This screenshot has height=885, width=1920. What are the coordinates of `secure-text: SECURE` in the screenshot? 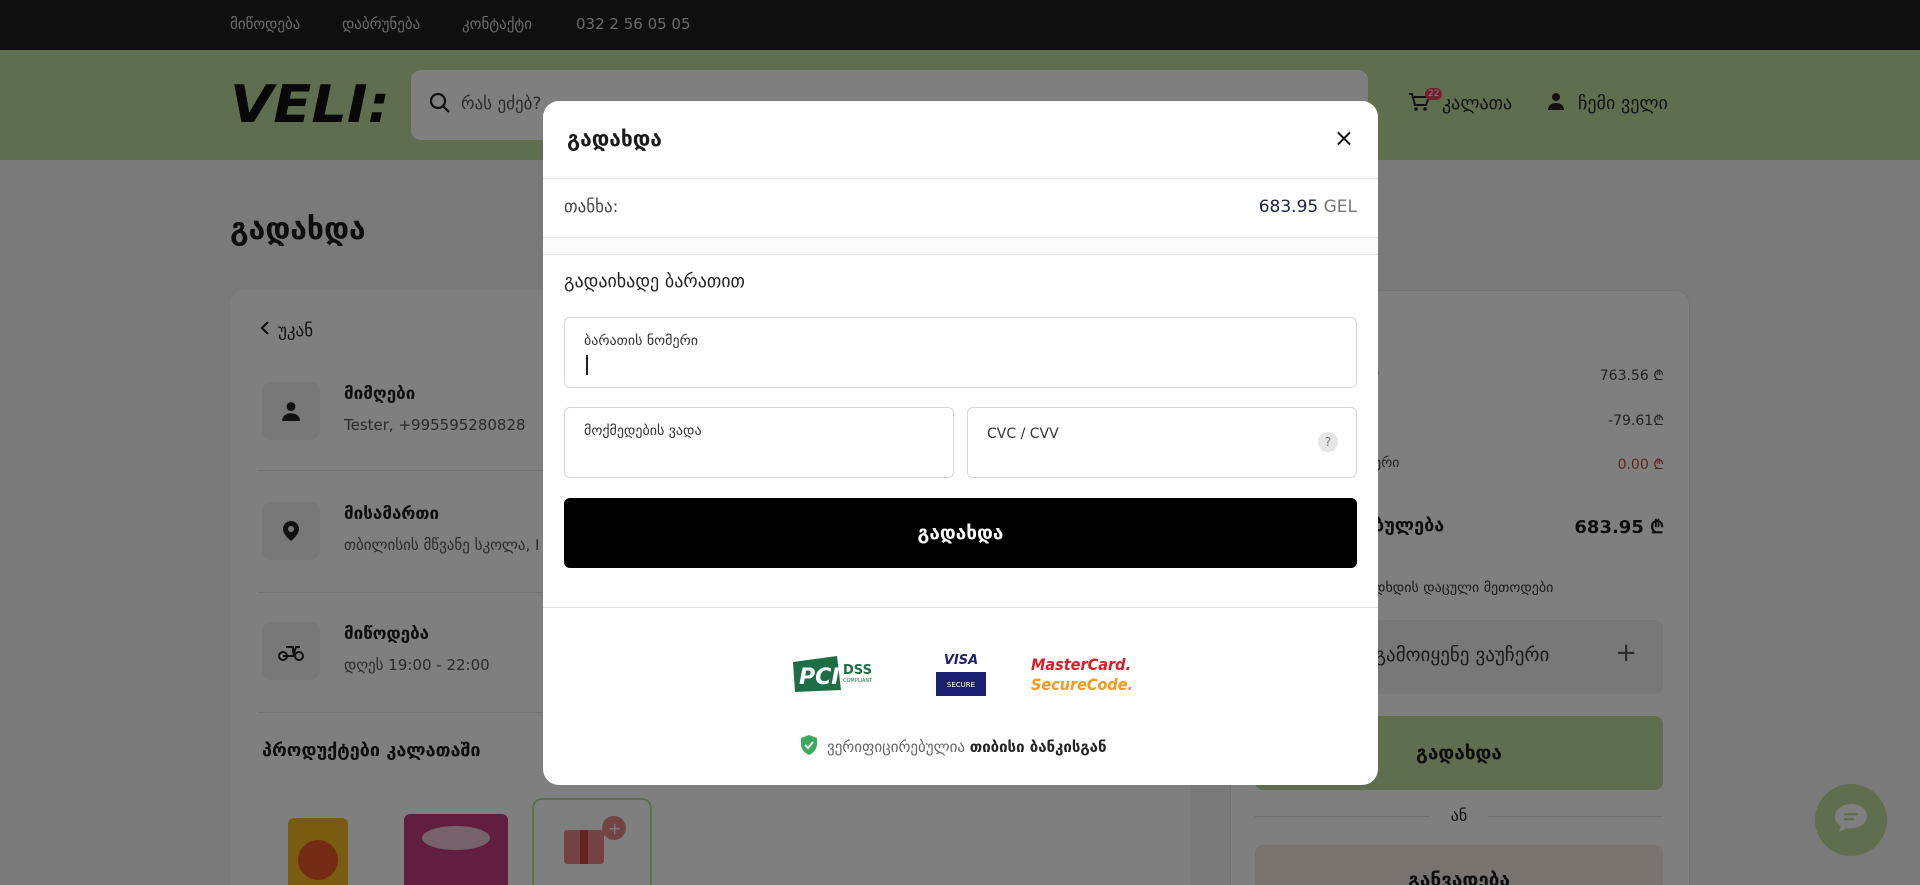 It's located at (961, 685).